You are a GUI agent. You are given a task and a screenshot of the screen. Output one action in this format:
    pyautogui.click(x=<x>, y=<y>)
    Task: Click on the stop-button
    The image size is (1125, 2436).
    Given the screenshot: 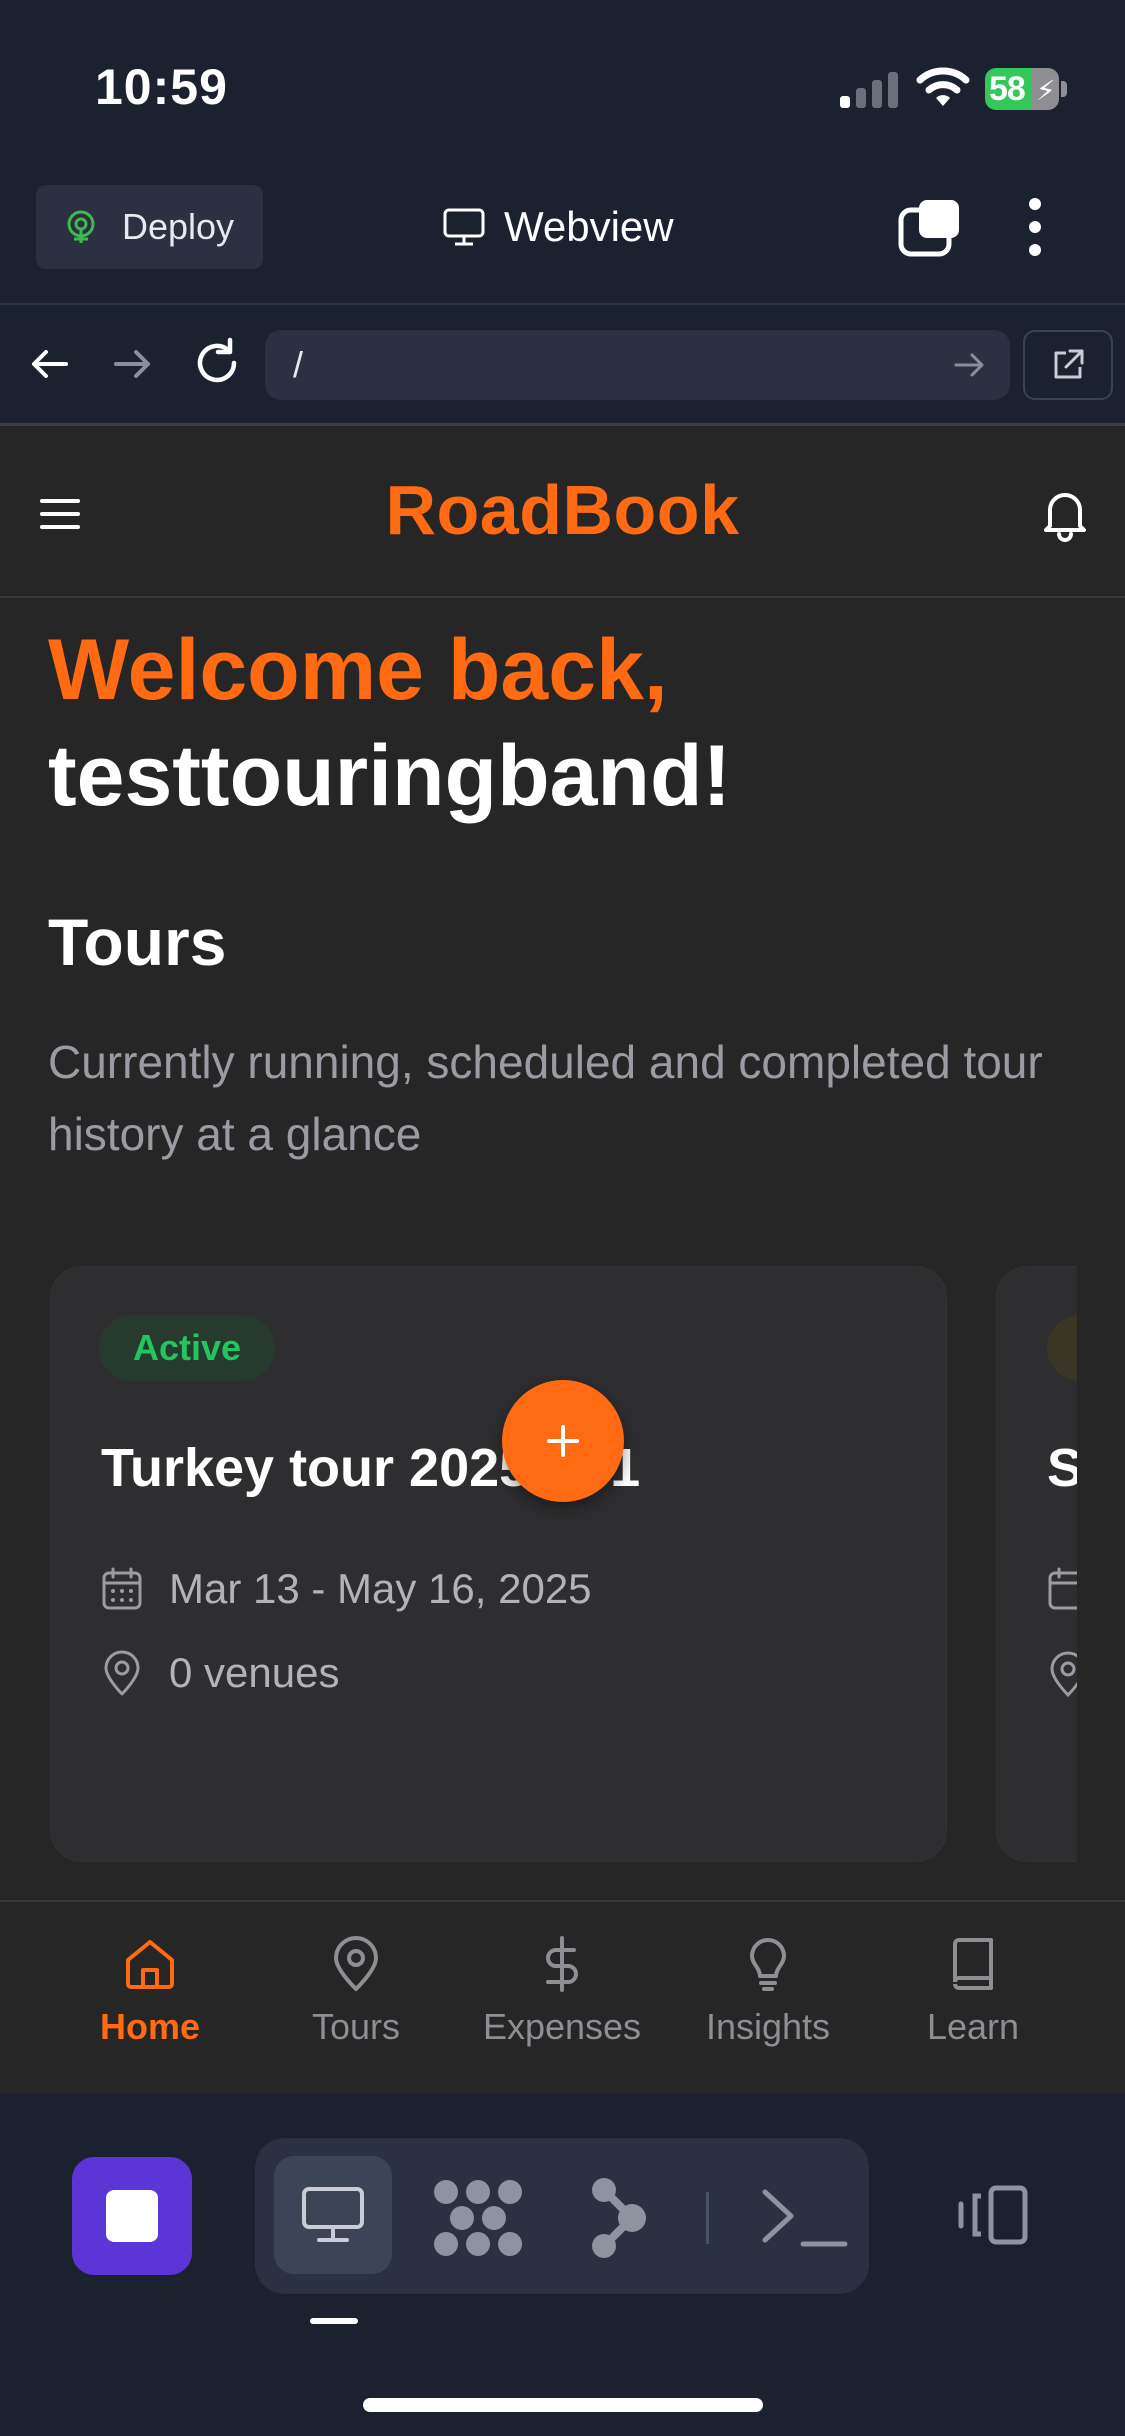 What is the action you would take?
    pyautogui.click(x=132, y=2216)
    